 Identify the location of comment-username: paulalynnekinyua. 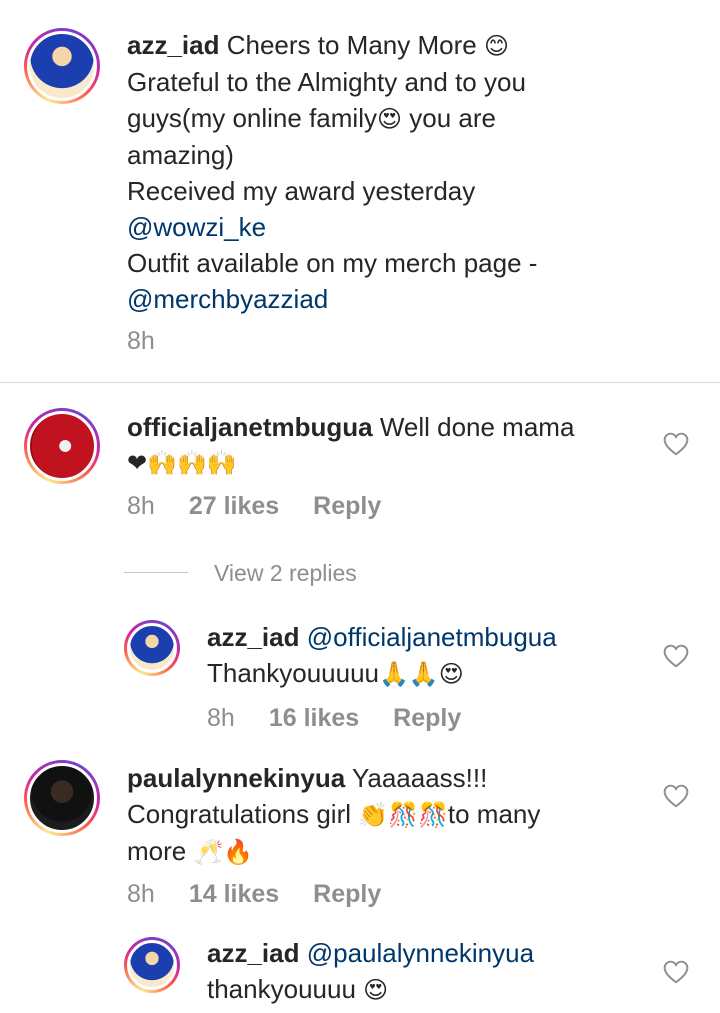
(236, 778).